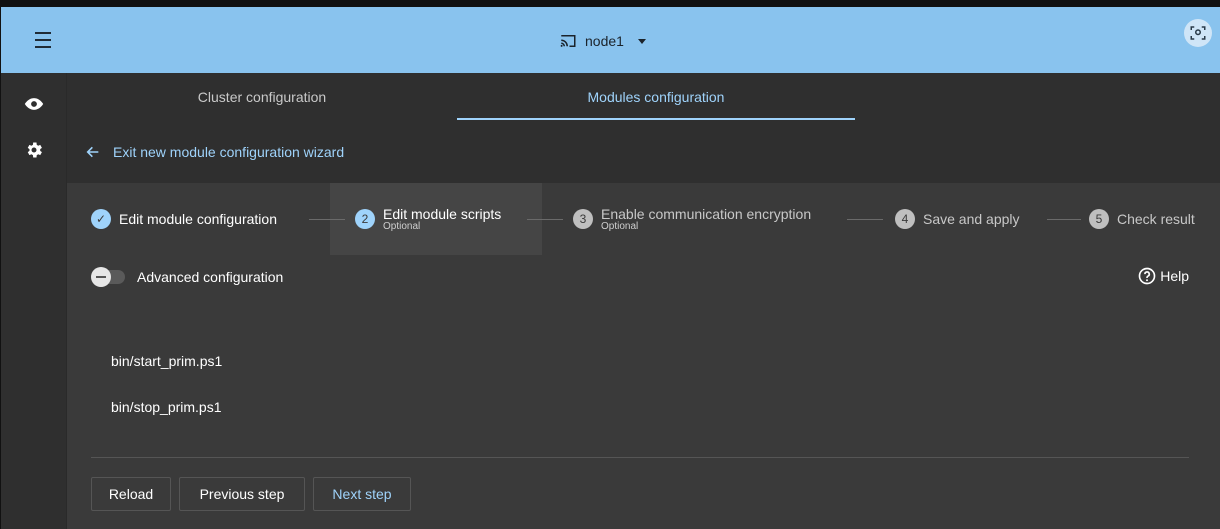 The width and height of the screenshot is (1220, 529). Describe the element at coordinates (262, 97) in the screenshot. I see `tab-cluster-configuration: Cluster configuration` at that location.